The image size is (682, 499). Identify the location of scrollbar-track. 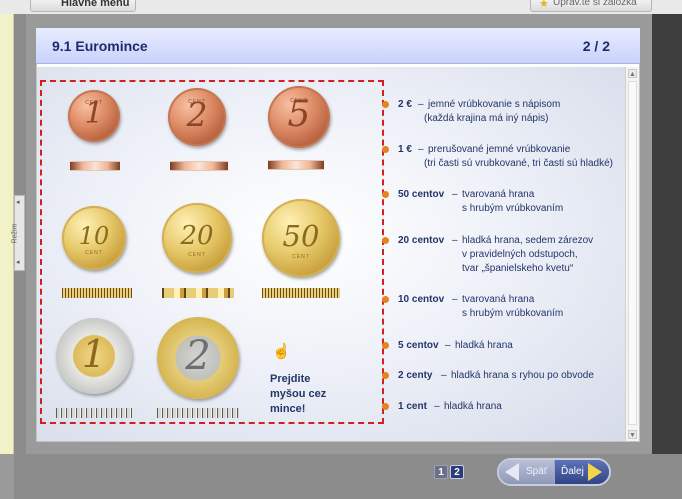
(632, 253).